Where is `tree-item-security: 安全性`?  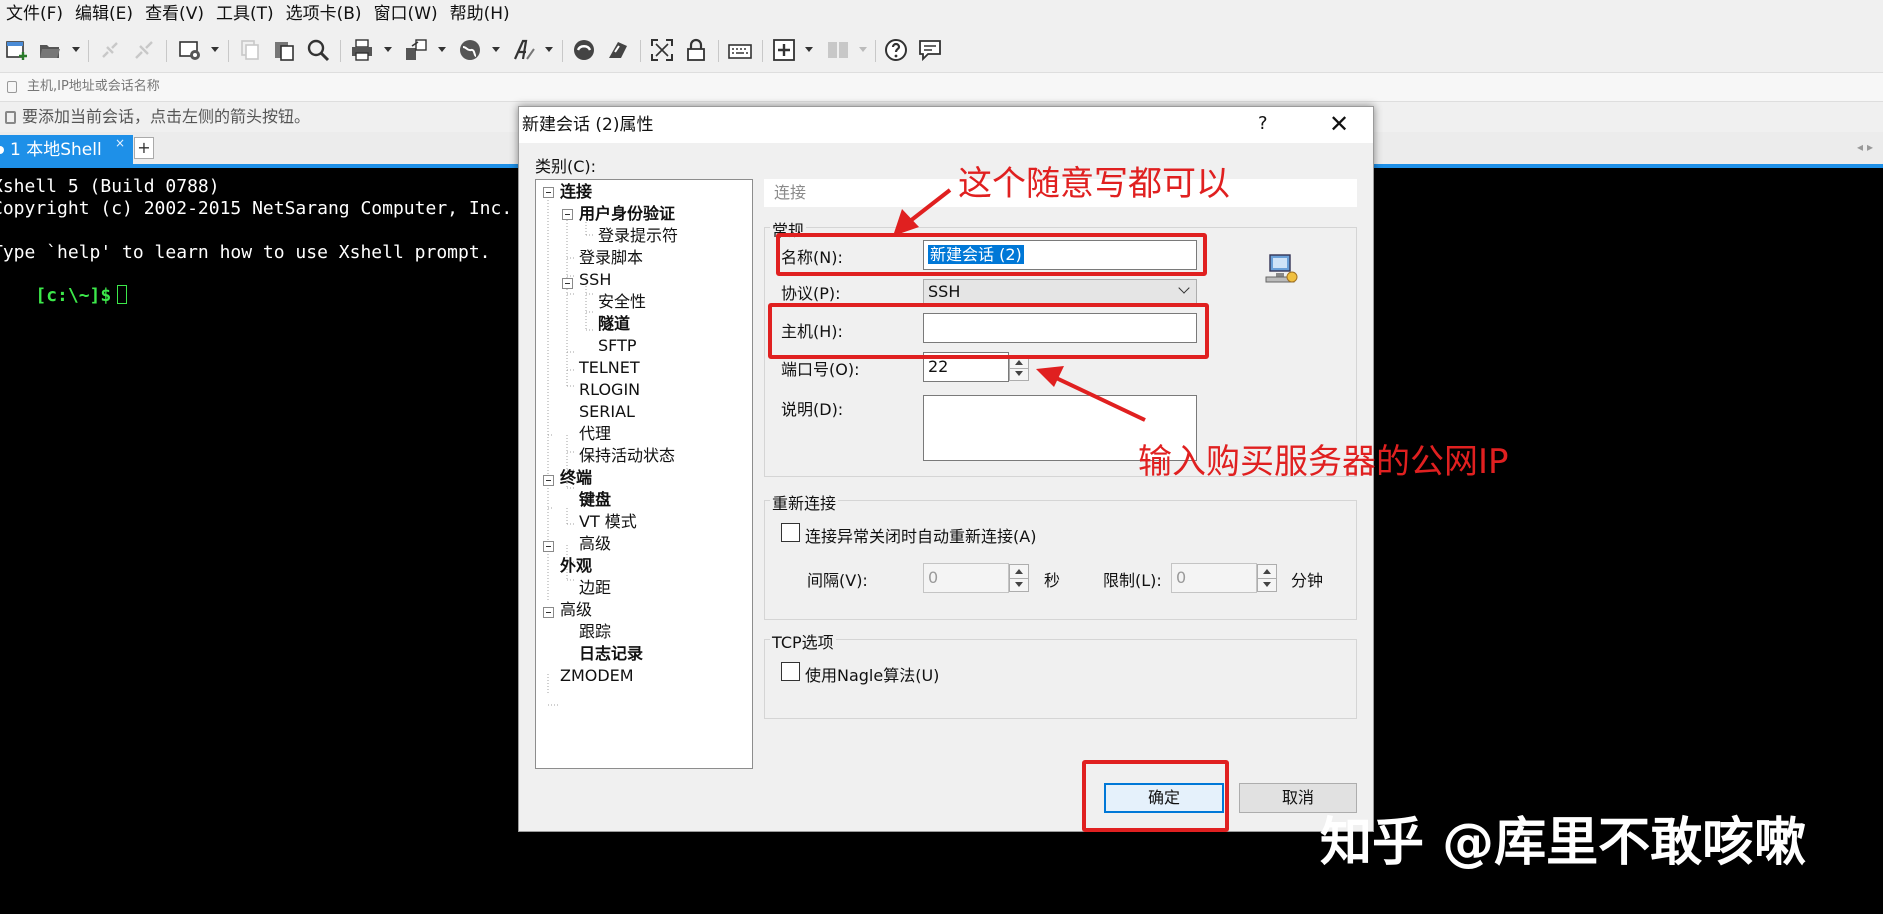
tree-item-security: 安全性 is located at coordinates (622, 302).